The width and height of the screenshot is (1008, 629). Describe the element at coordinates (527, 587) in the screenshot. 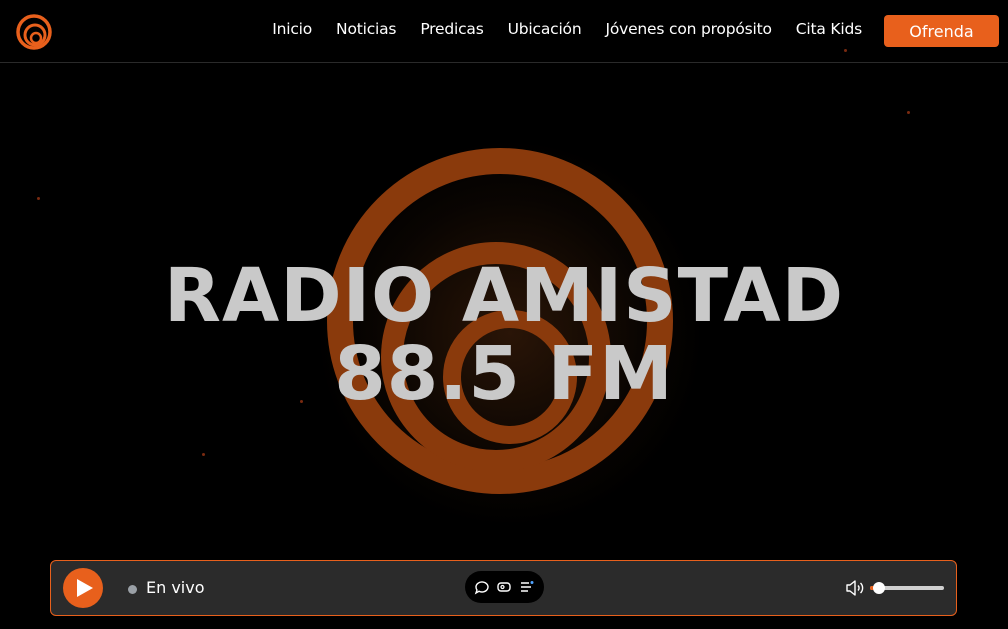

I see `playlist-icon` at that location.